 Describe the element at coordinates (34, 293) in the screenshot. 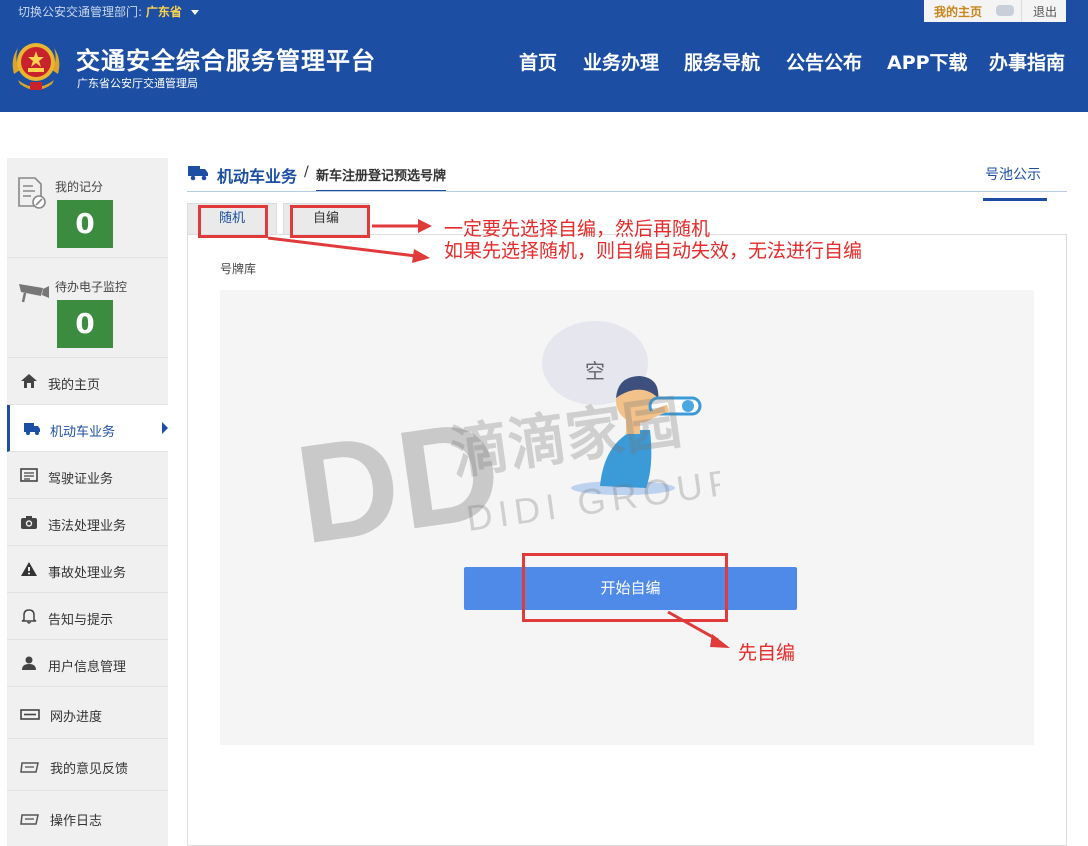

I see `camera-monitor-icon` at that location.